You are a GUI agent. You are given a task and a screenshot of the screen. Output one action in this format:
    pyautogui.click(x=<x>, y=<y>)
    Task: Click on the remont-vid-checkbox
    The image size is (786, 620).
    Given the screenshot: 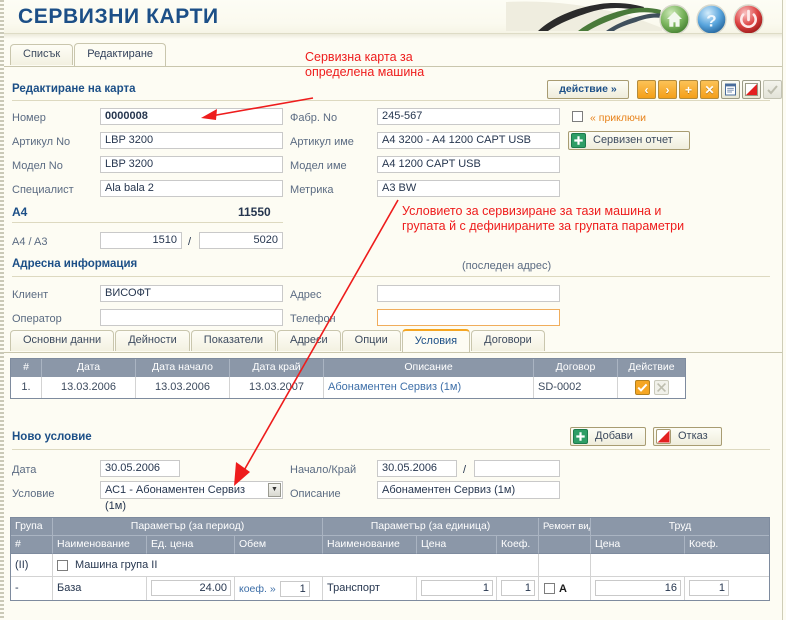 What is the action you would take?
    pyautogui.click(x=549, y=588)
    